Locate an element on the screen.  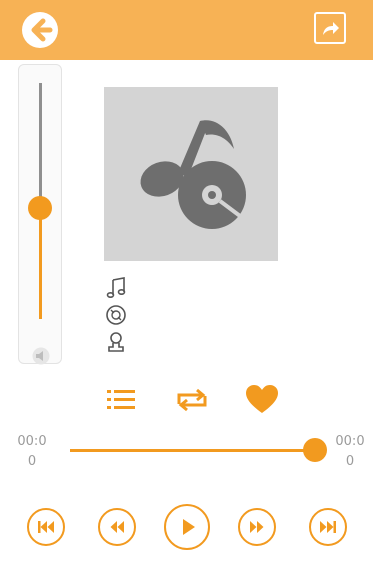
share-icon is located at coordinates (331, 28).